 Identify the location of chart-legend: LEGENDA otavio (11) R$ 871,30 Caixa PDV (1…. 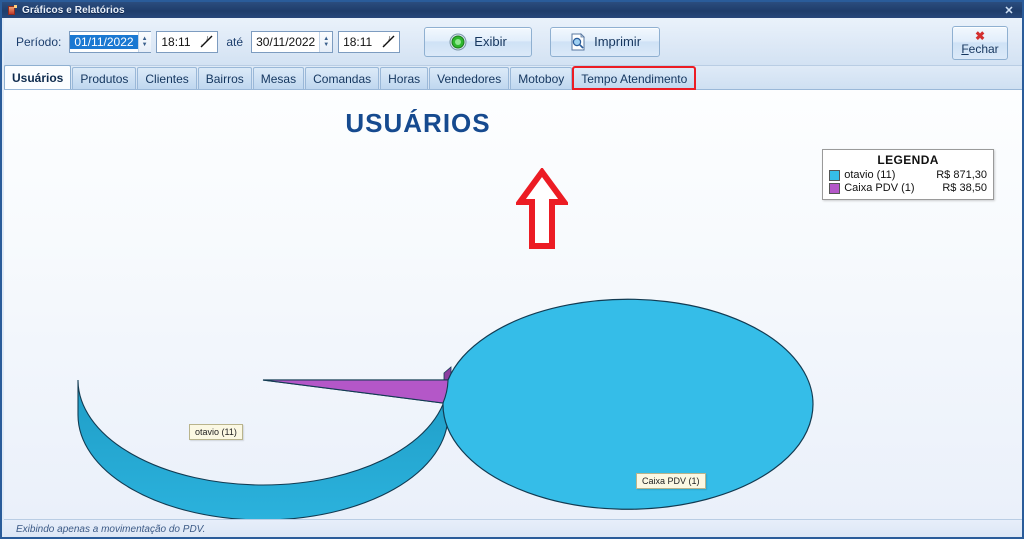
(908, 174).